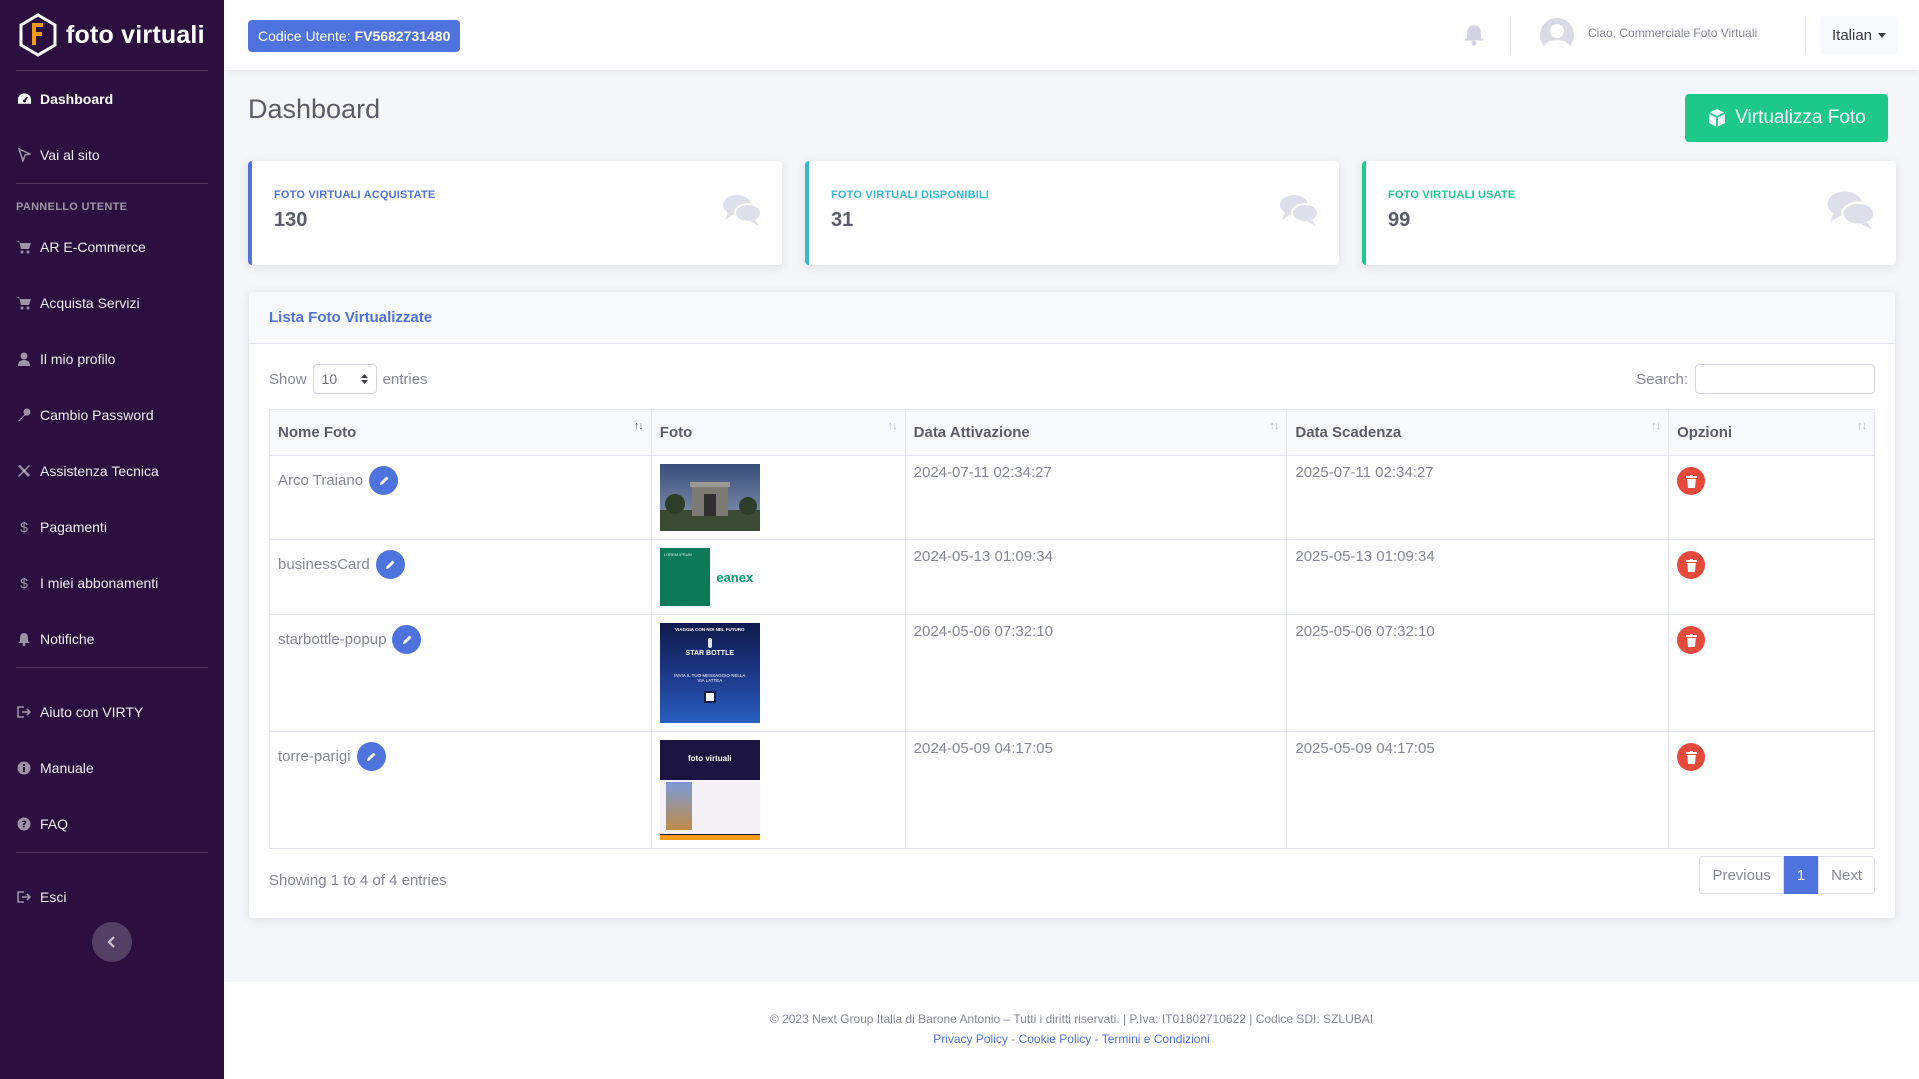 This screenshot has height=1079, width=1919. Describe the element at coordinates (1096, 432) in the screenshot. I see `column-header-attivazione: Data Attivazione ↑↓` at that location.